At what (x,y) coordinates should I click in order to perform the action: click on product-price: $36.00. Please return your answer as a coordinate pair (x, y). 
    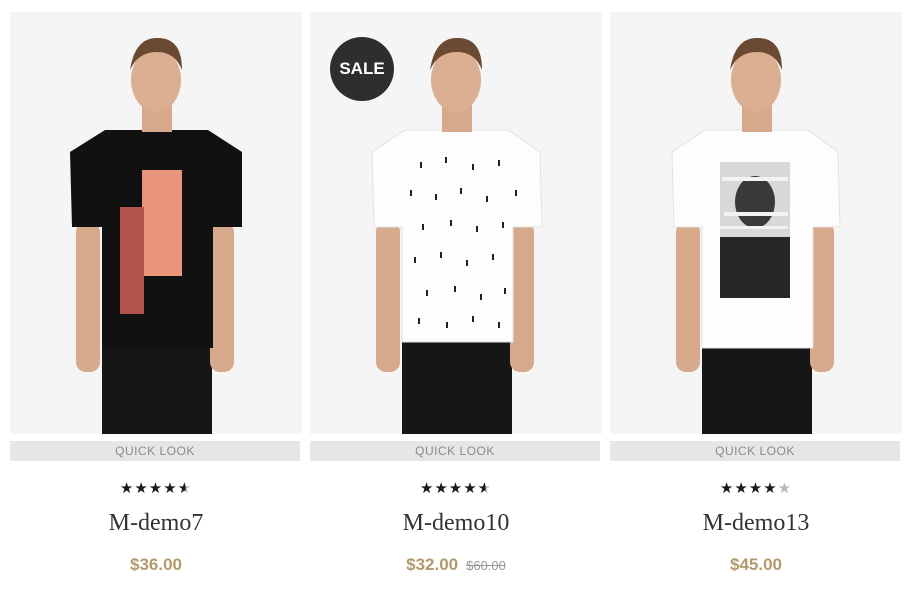
    Looking at the image, I should click on (156, 565).